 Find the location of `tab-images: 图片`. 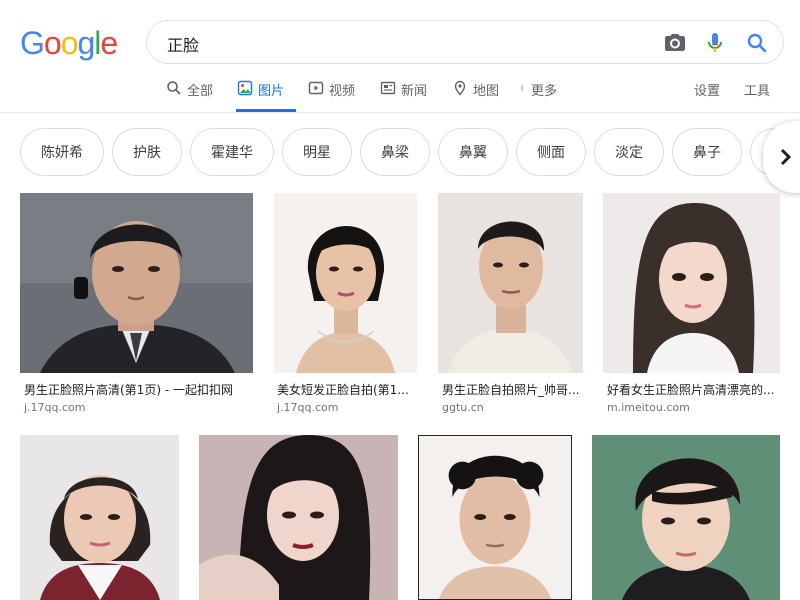

tab-images: 图片 is located at coordinates (266, 93).